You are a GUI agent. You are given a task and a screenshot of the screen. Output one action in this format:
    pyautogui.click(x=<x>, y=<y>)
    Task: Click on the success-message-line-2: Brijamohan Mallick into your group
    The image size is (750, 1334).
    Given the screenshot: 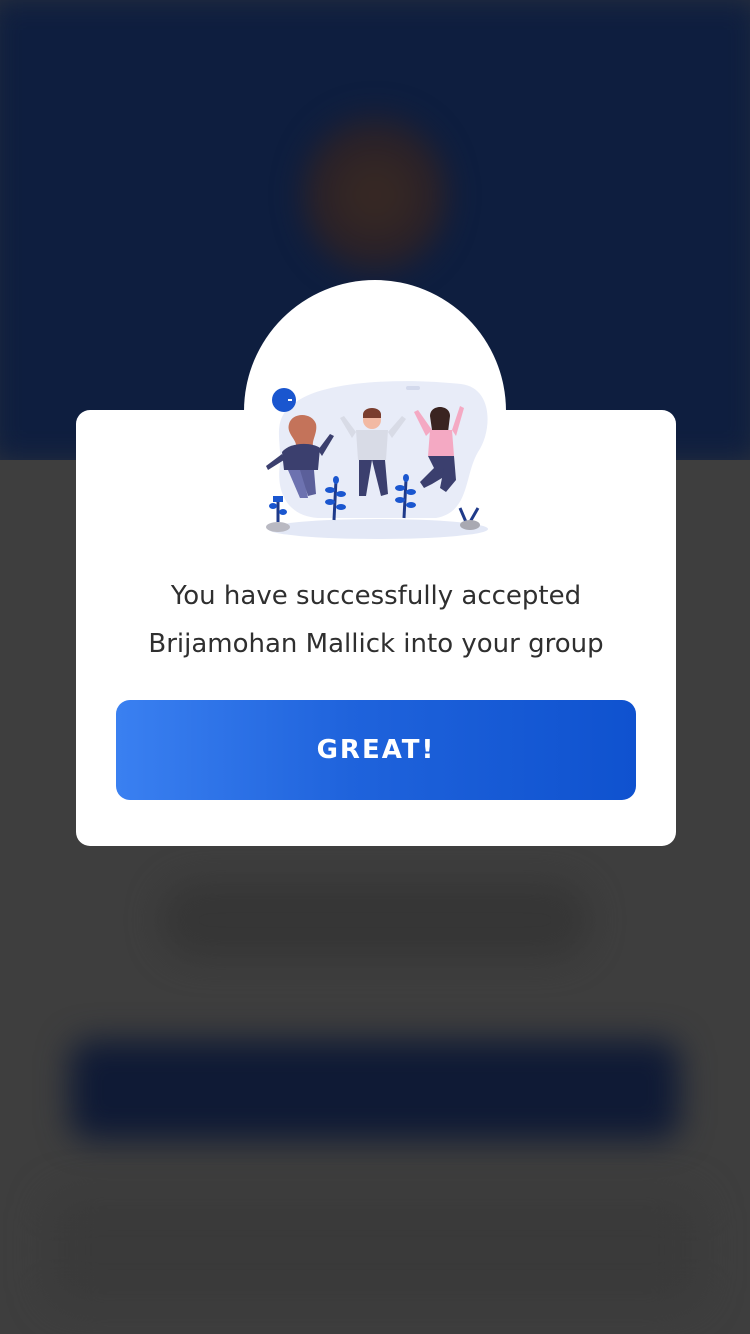 What is the action you would take?
    pyautogui.click(x=376, y=644)
    